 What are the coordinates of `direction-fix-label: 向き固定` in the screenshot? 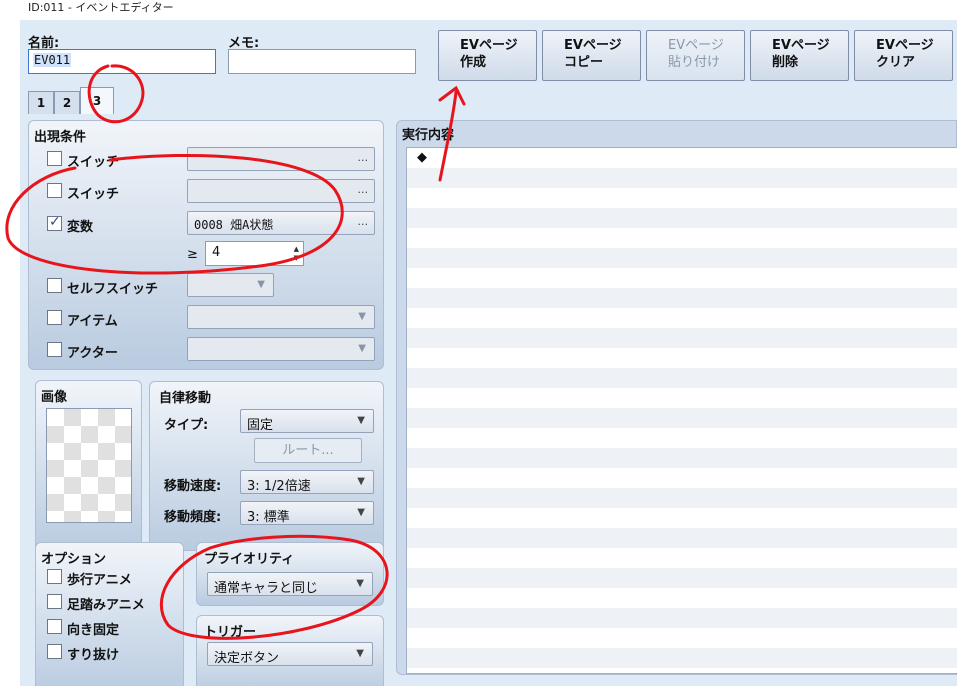 It's located at (93, 630).